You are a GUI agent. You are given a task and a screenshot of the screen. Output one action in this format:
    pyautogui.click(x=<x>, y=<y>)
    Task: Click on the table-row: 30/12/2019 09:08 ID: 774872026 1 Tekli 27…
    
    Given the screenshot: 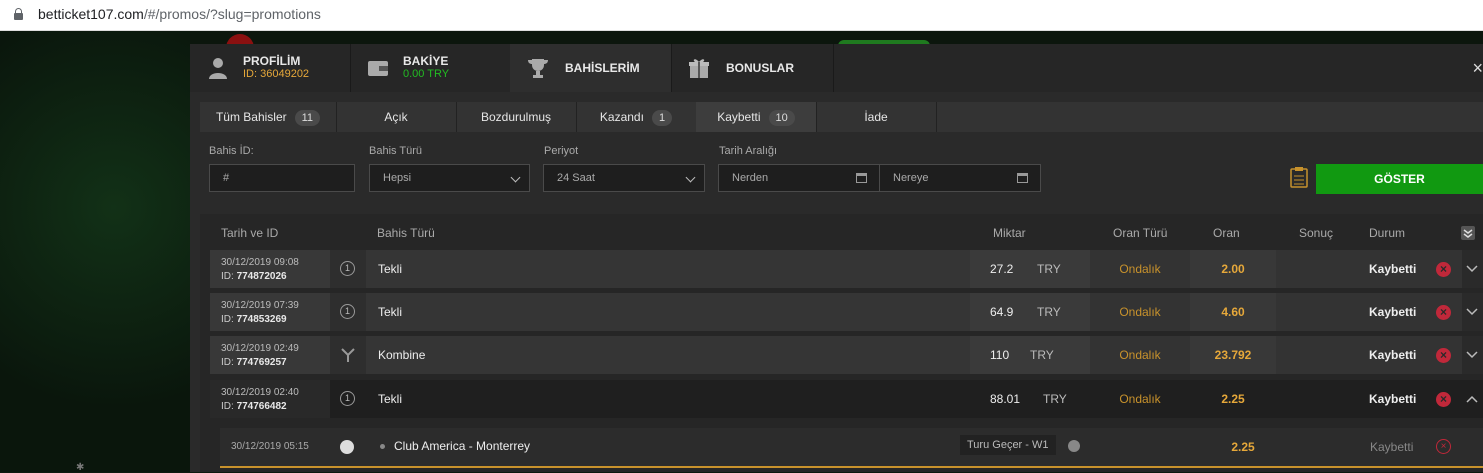 What is the action you would take?
    pyautogui.click(x=846, y=269)
    